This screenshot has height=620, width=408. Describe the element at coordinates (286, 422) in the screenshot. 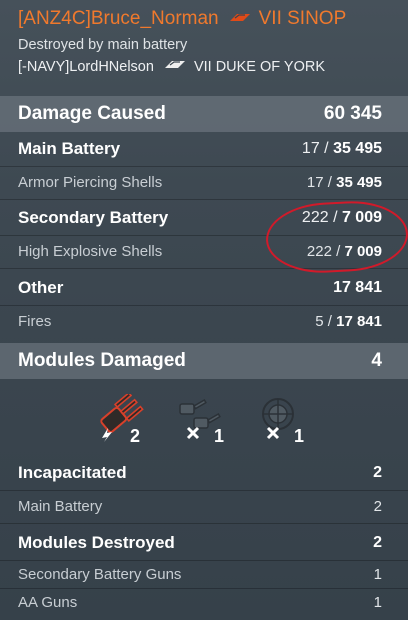

I see `aa-guns-module: 1` at that location.